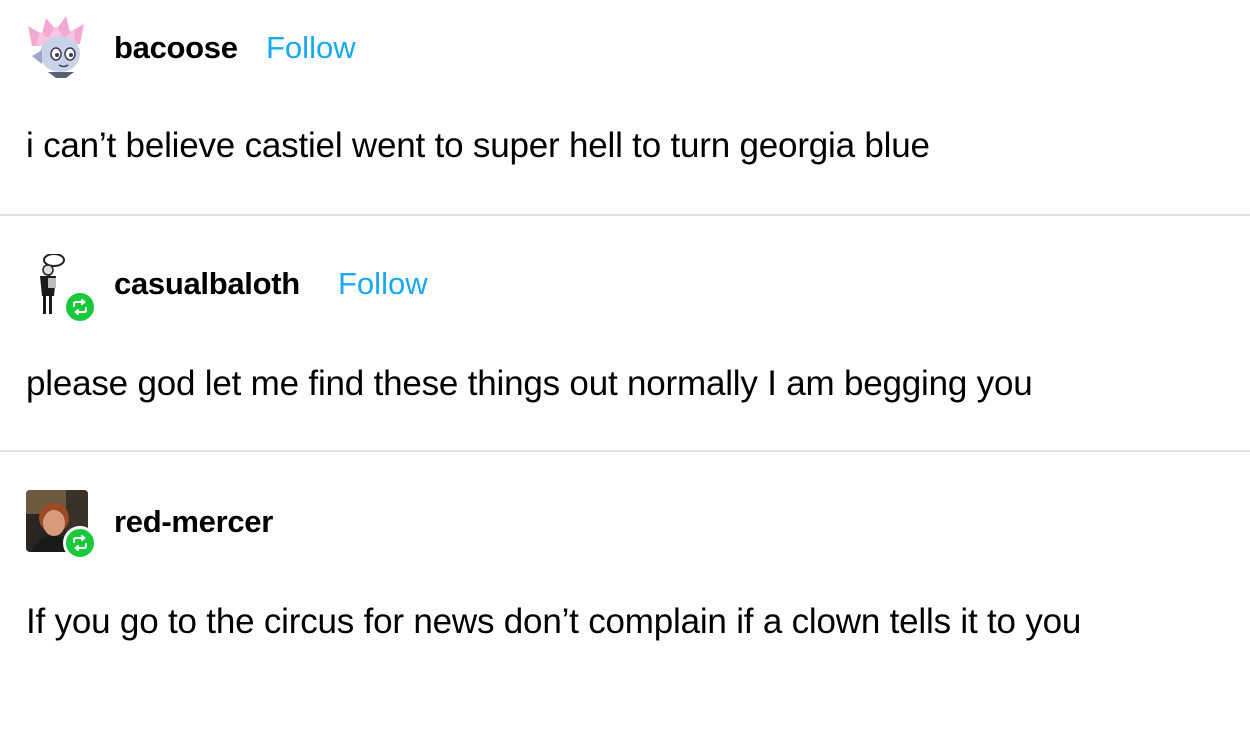  What do you see at coordinates (193, 522) in the screenshot?
I see `username: red-mercer` at bounding box center [193, 522].